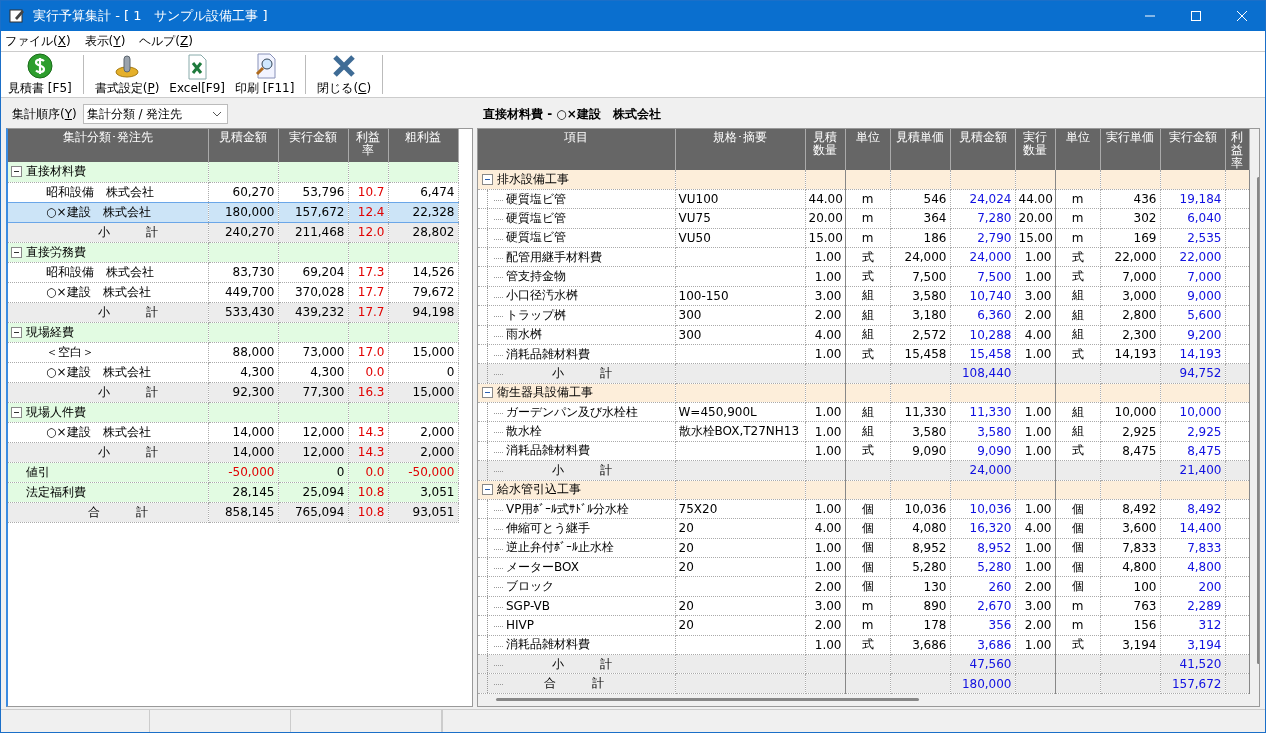 This screenshot has width=1266, height=733. What do you see at coordinates (920, 149) in the screenshot?
I see `column-header: 見積単価` at bounding box center [920, 149].